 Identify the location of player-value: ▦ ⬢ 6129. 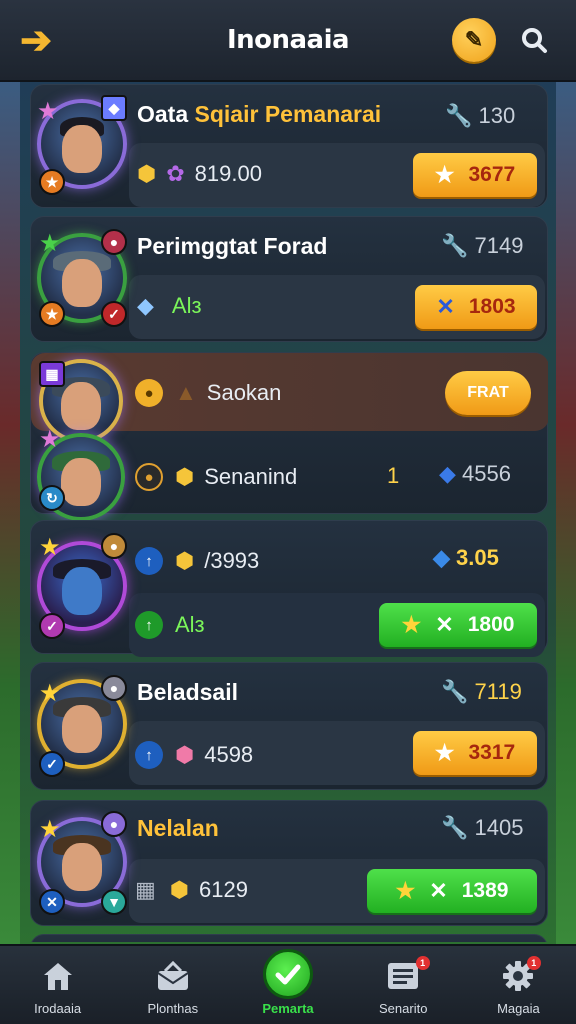
(191, 889).